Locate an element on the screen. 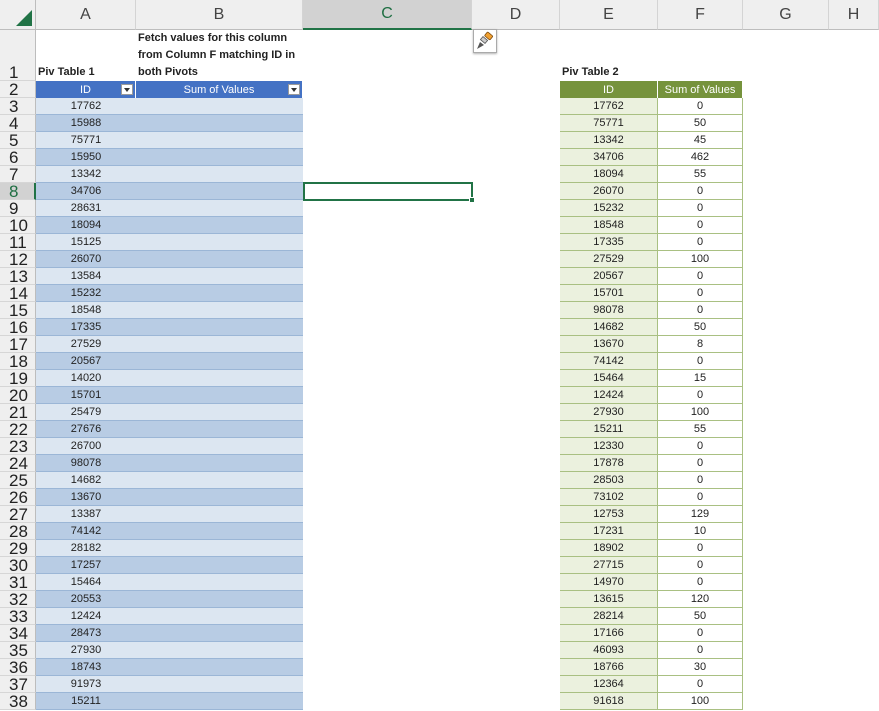  pivot1-id-cell: 26700 is located at coordinates (86, 446).